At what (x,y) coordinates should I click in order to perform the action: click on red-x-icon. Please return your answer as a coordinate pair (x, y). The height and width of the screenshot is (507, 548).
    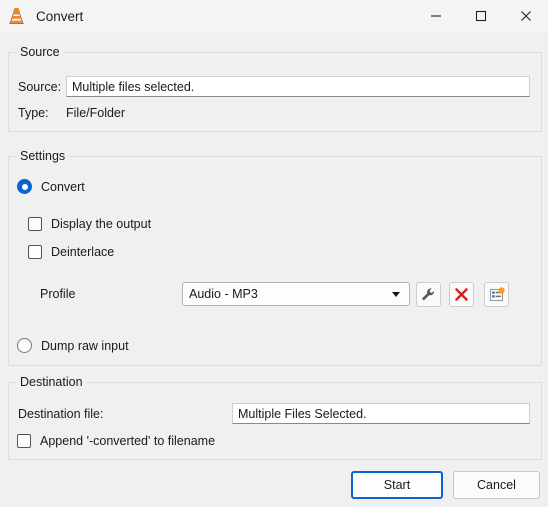
    Looking at the image, I should click on (461, 294).